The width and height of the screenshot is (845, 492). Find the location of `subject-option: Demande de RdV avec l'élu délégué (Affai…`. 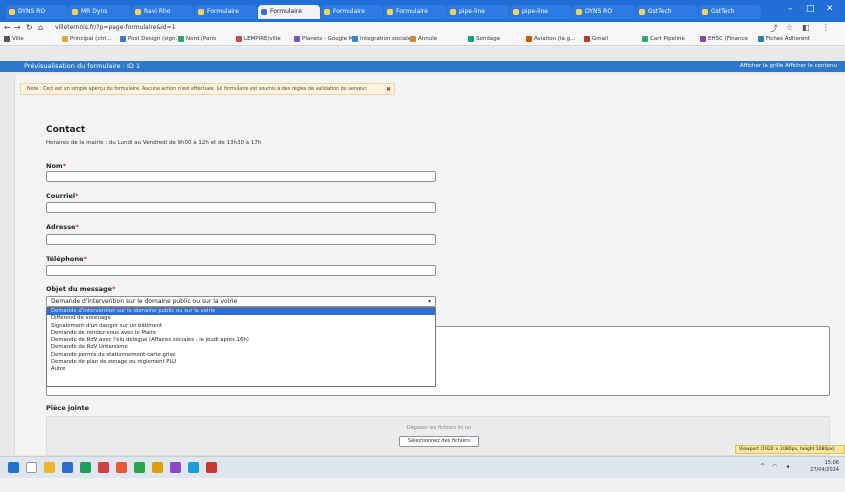

subject-option: Demande de RdV avec l'élu délégué (Affai… is located at coordinates (241, 340).